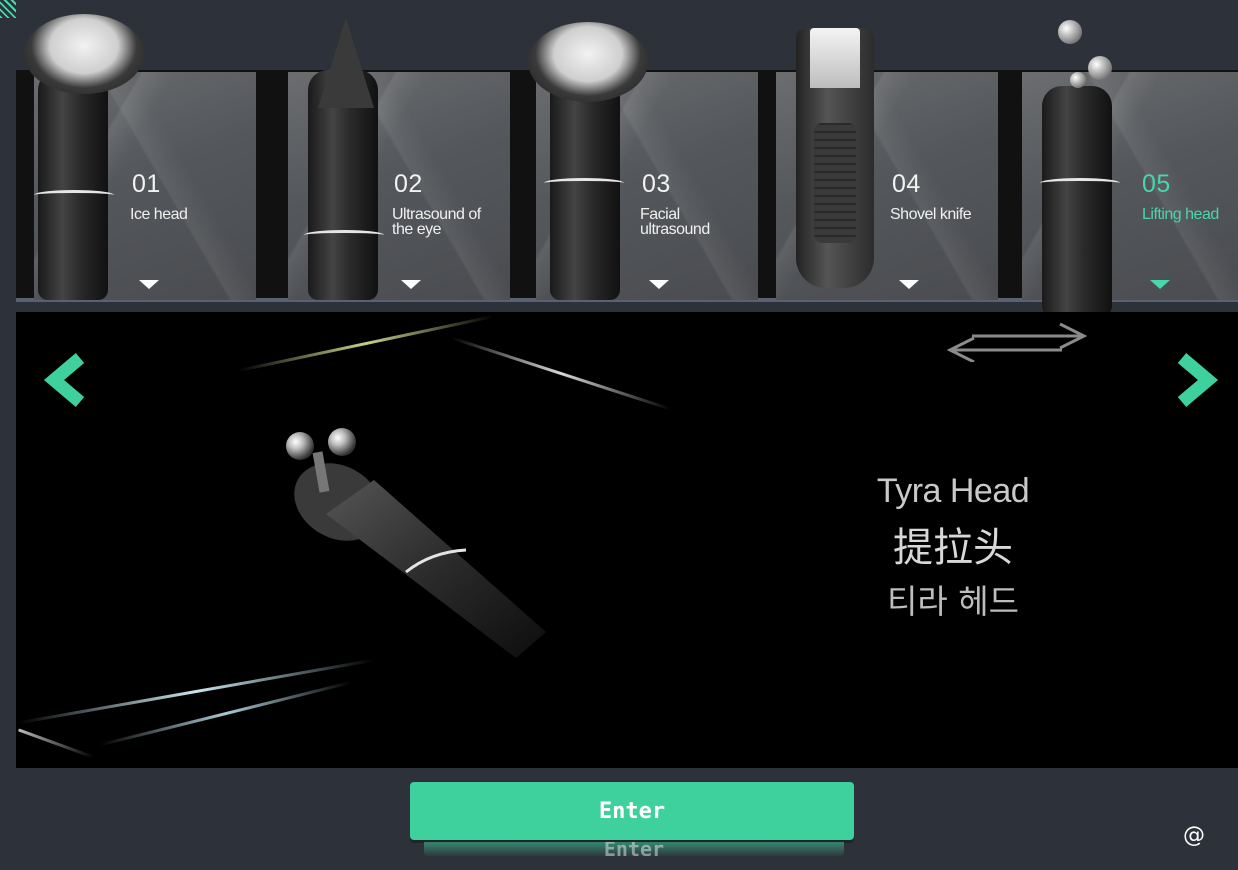  I want to click on lifting-head-balls, so click(1085, 60).